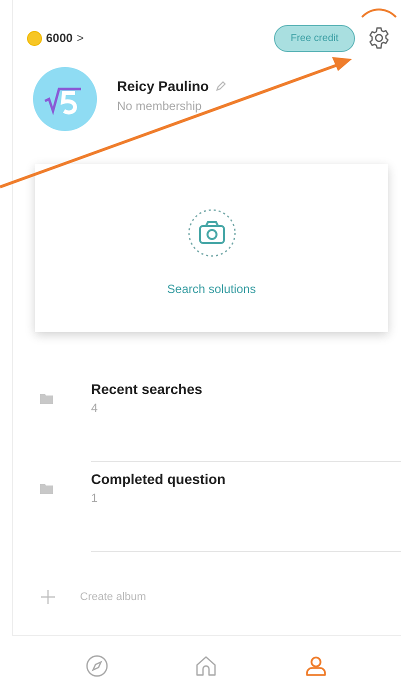 The image size is (401, 696). Describe the element at coordinates (65, 99) in the screenshot. I see `avatar-icon` at that location.